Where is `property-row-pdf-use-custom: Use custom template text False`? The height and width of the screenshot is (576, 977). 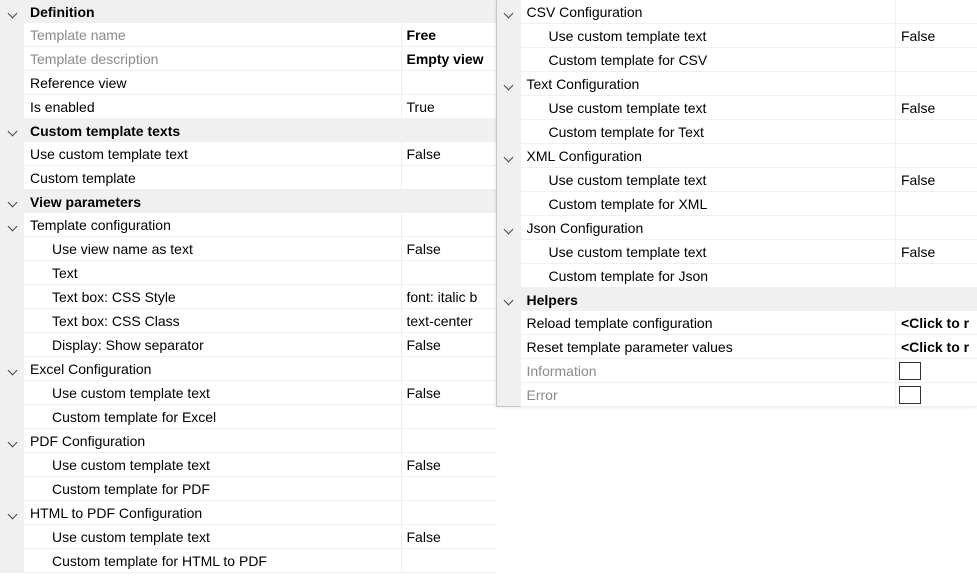 property-row-pdf-use-custom: Use custom template text False is located at coordinates (249, 464).